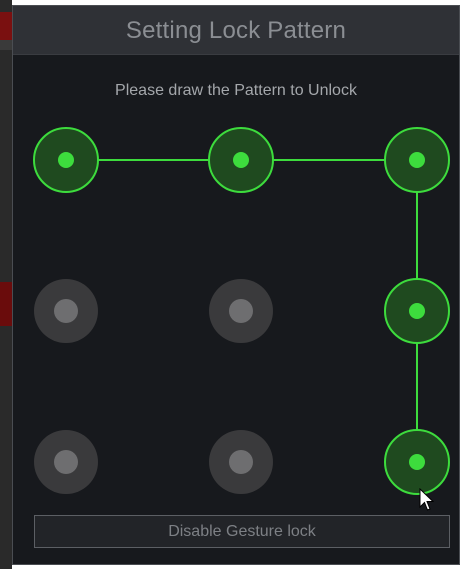 The width and height of the screenshot is (460, 569). What do you see at coordinates (242, 531) in the screenshot?
I see `disable-gesture-lock-button: Disable Gesture lock` at bounding box center [242, 531].